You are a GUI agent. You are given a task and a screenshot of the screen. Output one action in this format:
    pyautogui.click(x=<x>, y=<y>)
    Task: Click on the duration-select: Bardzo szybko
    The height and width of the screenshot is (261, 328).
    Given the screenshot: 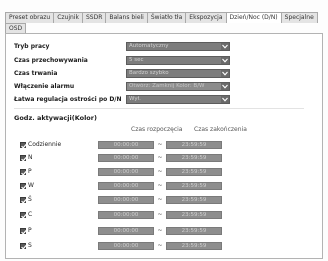 What is the action you would take?
    pyautogui.click(x=178, y=73)
    